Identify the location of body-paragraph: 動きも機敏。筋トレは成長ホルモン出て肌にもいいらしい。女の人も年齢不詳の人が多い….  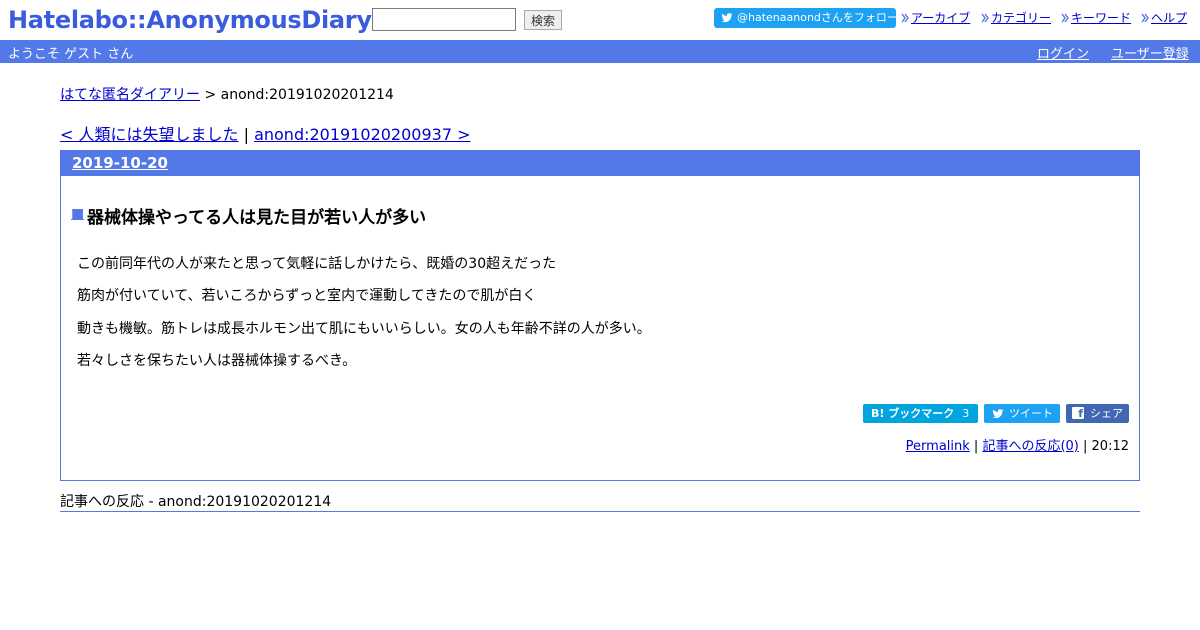
(364, 329).